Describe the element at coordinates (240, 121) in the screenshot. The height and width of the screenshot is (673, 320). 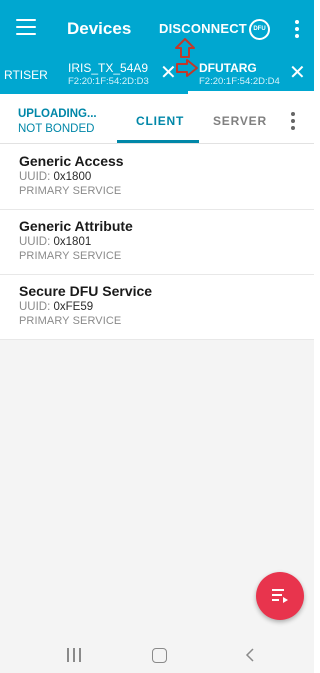
I see `tab-server: SERVER` at that location.